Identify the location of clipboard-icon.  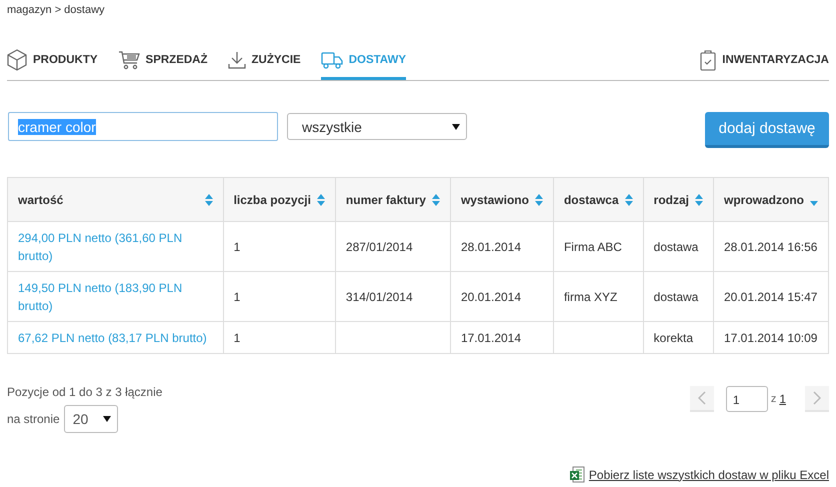
(708, 60).